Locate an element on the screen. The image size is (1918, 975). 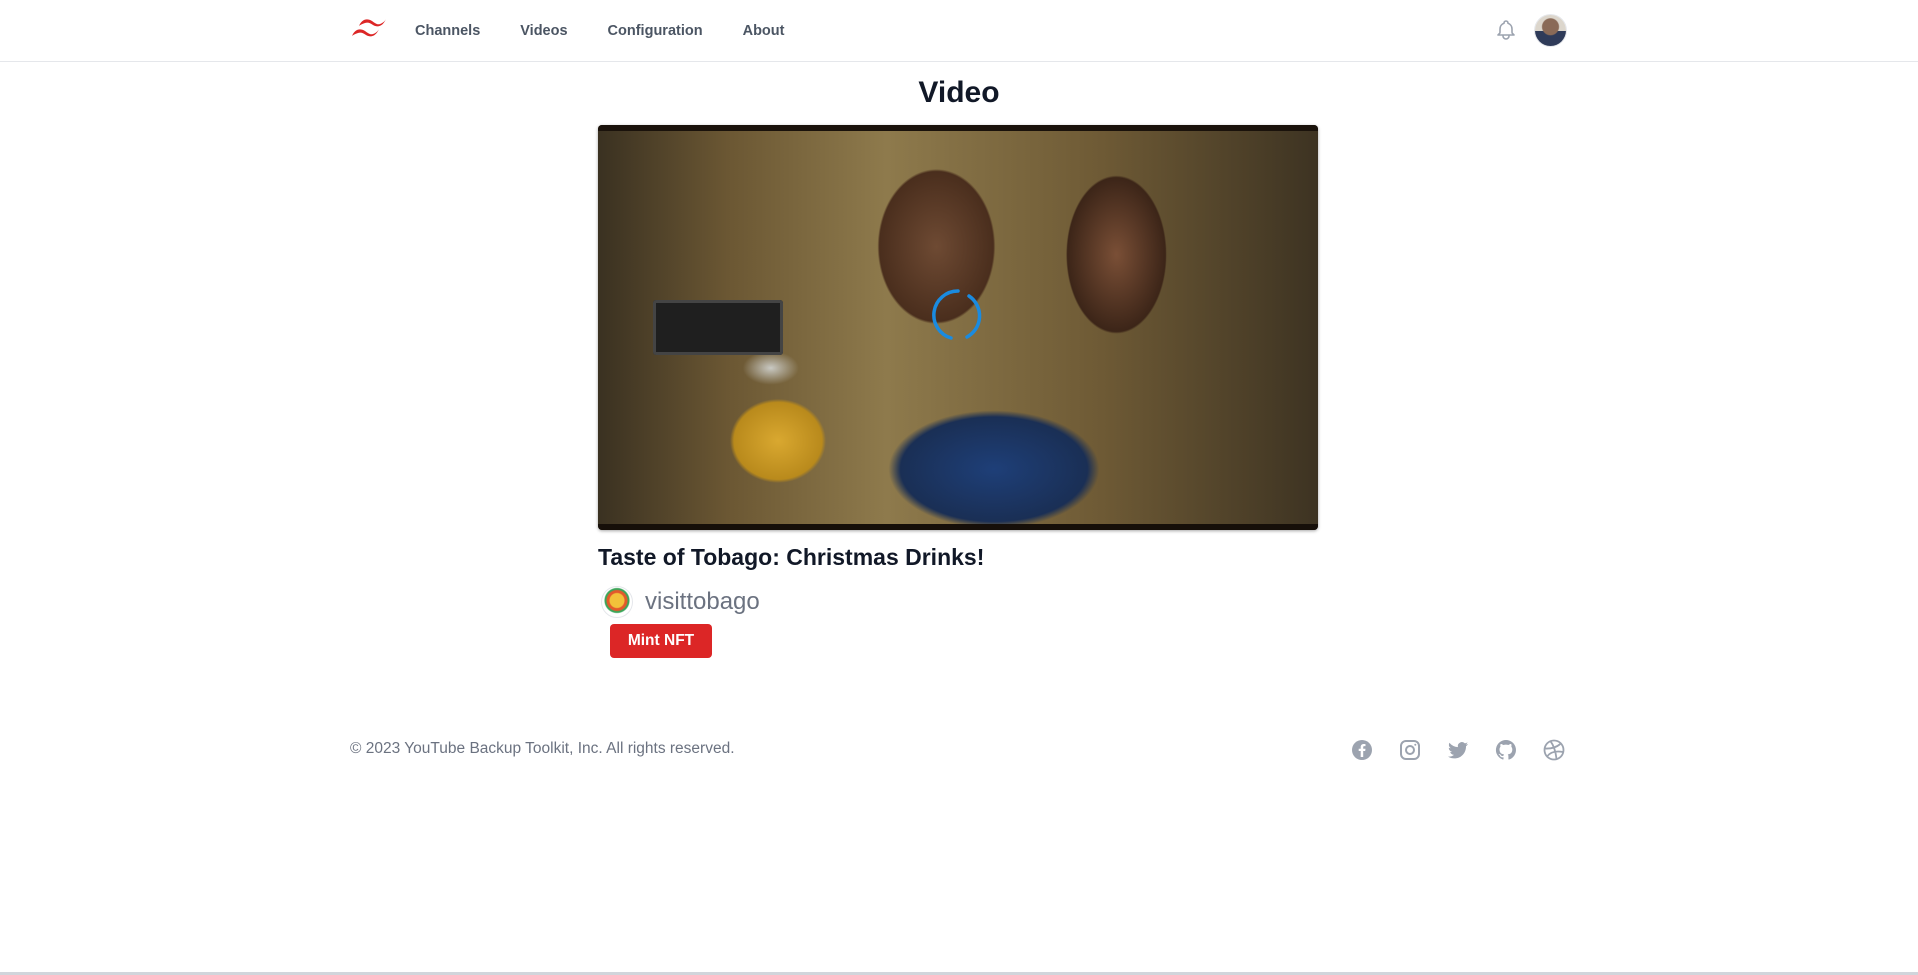
channel-avatar is located at coordinates (617, 602).